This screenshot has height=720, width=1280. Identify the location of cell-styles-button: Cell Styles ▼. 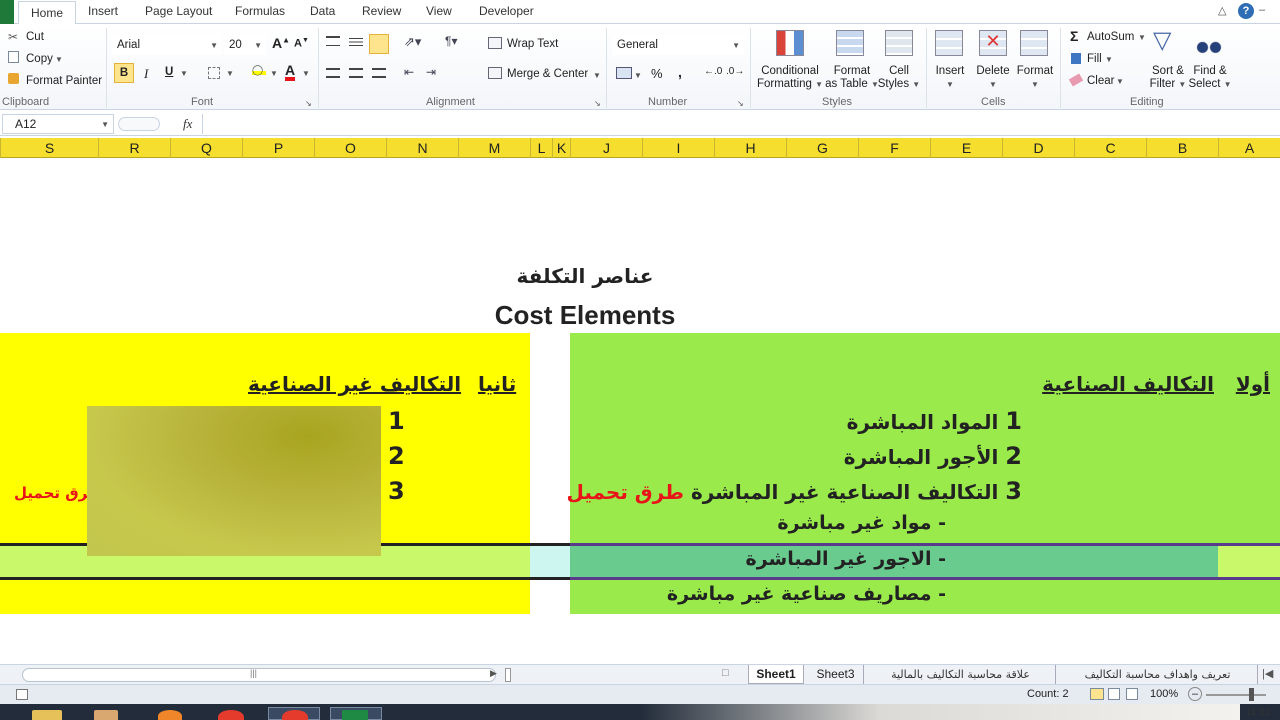
(899, 78).